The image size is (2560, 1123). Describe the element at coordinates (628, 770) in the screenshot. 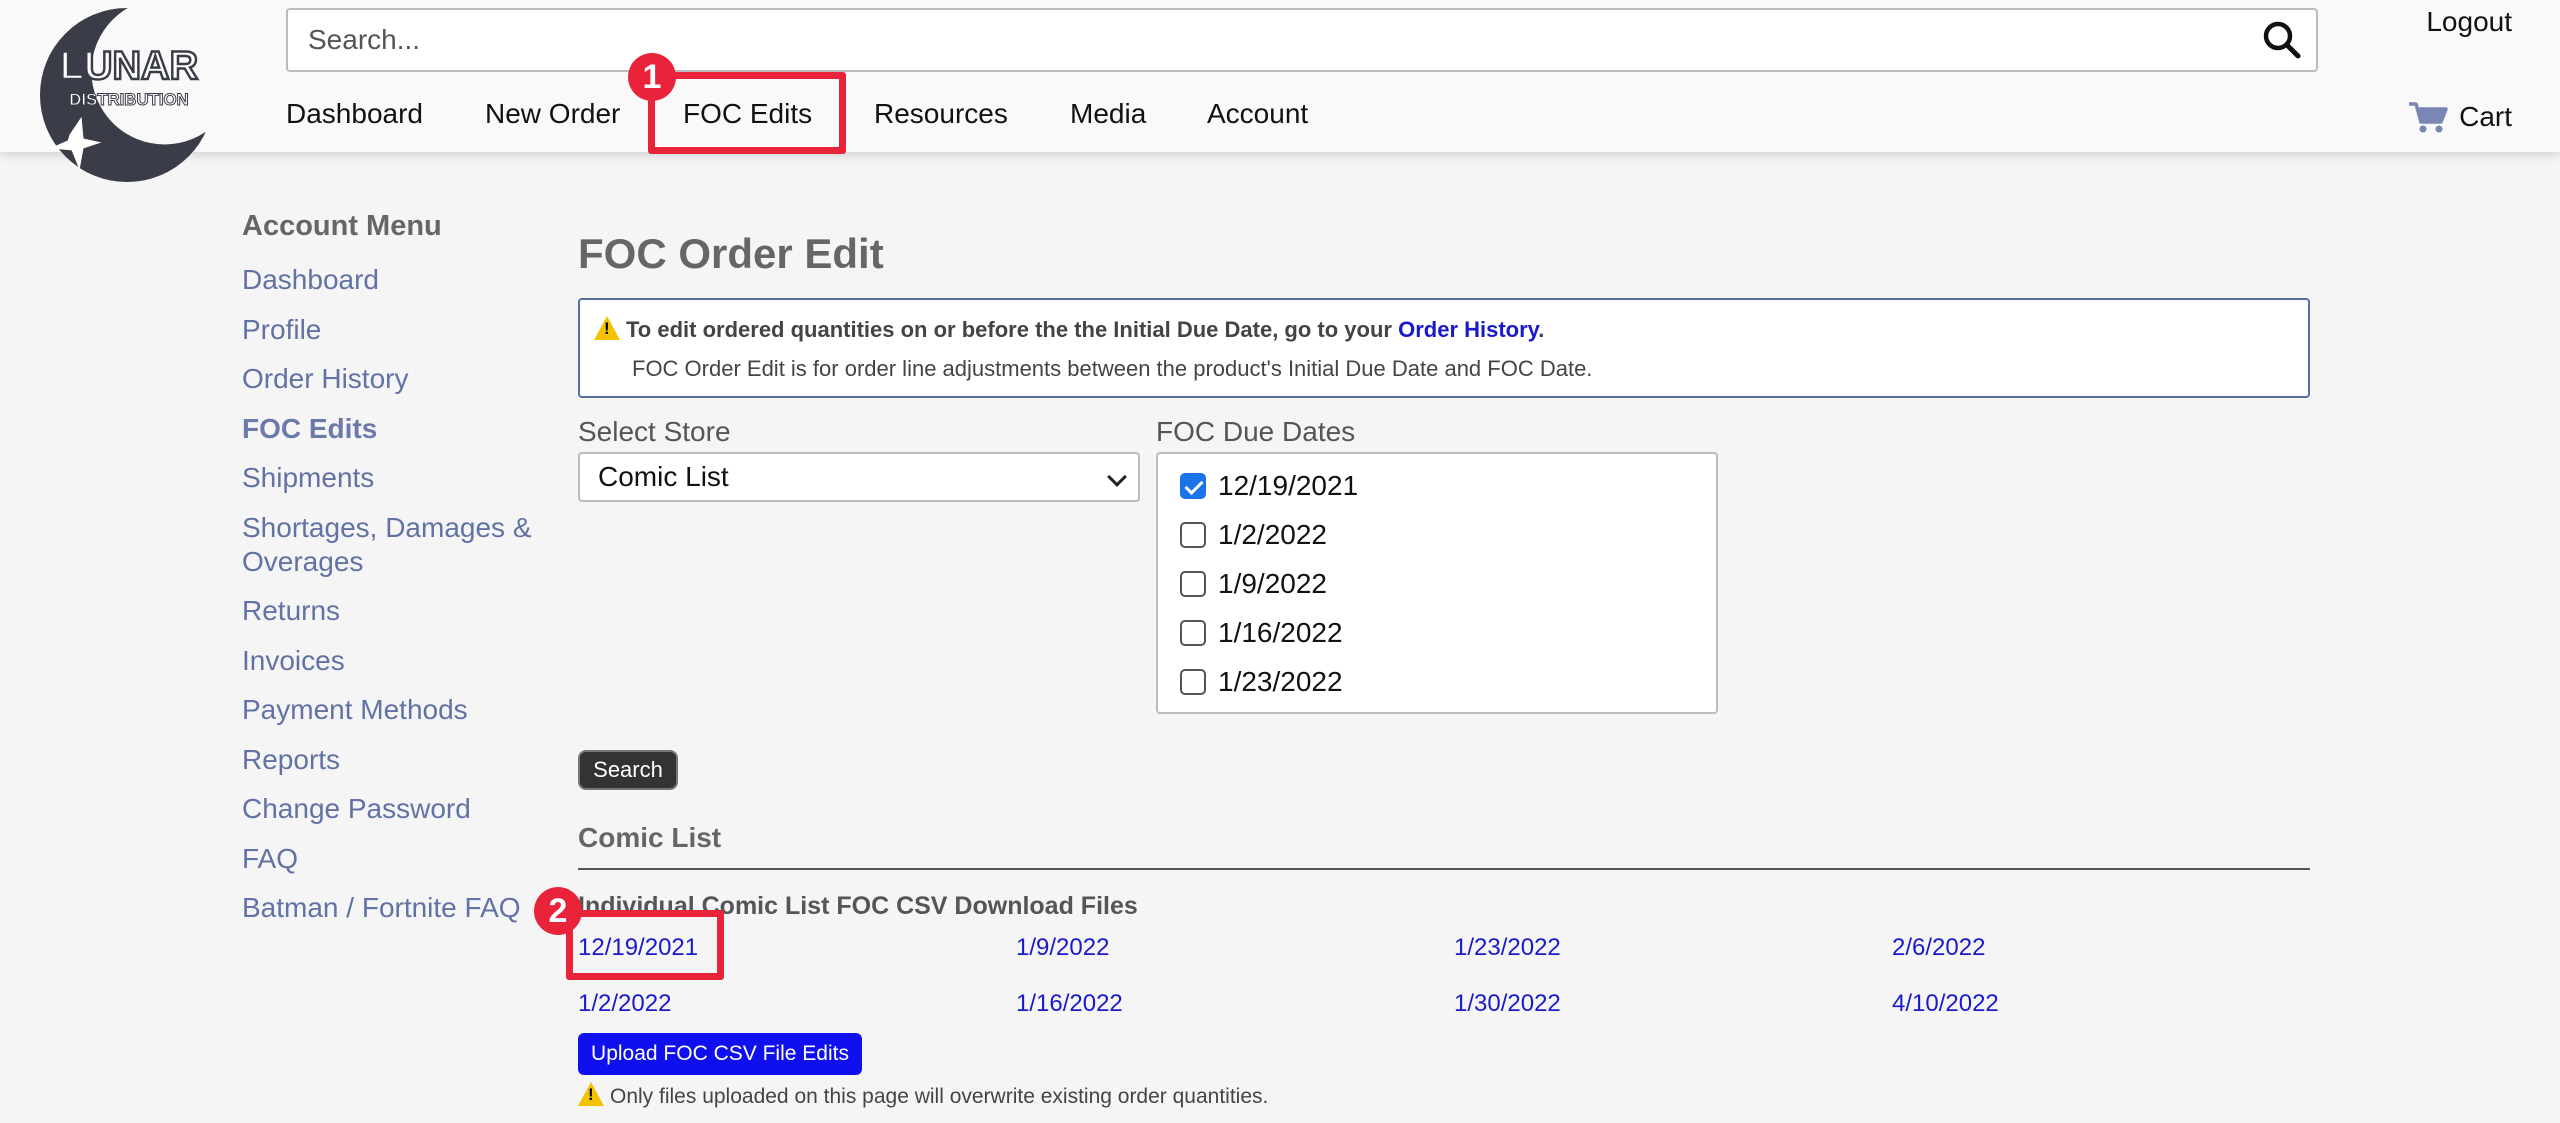

I see `search-button: Search` at that location.